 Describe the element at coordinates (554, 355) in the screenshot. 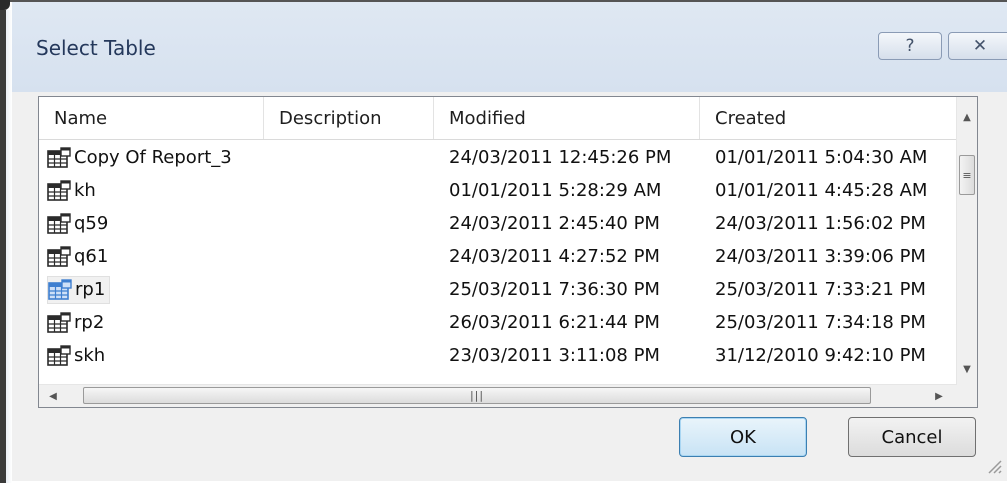

I see `row-modified: 23/03/2011 3:11:08 PM` at that location.